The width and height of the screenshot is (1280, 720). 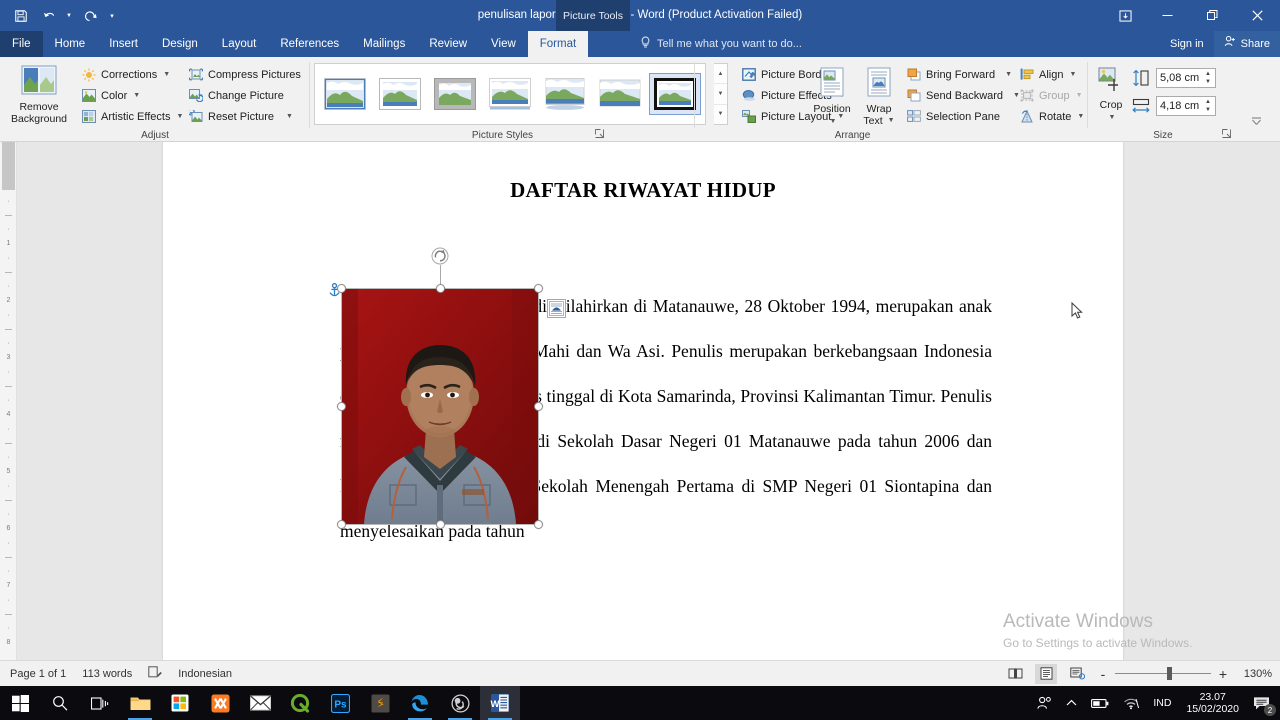 I want to click on picture-container, so click(x=447, y=388).